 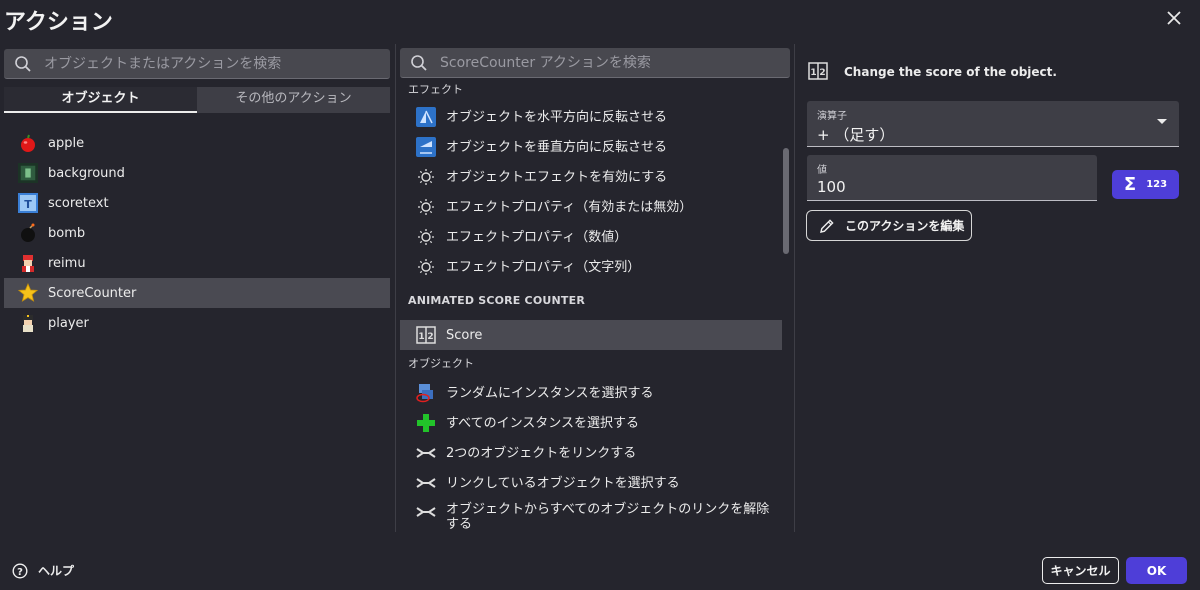 I want to click on action-item: オブジェクトからすべてのオブジェクトのリンクを解除する, so click(x=591, y=515).